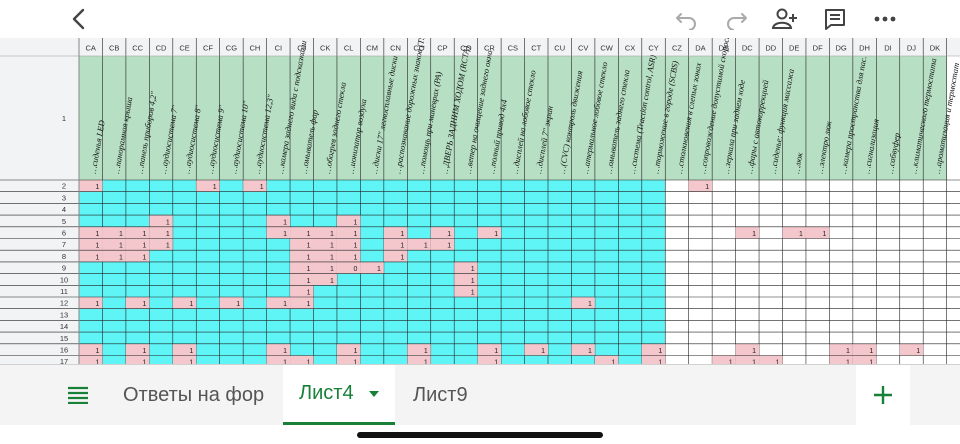 The width and height of the screenshot is (960, 444). What do you see at coordinates (794, 48) in the screenshot?
I see `column-header-de: DE` at bounding box center [794, 48].